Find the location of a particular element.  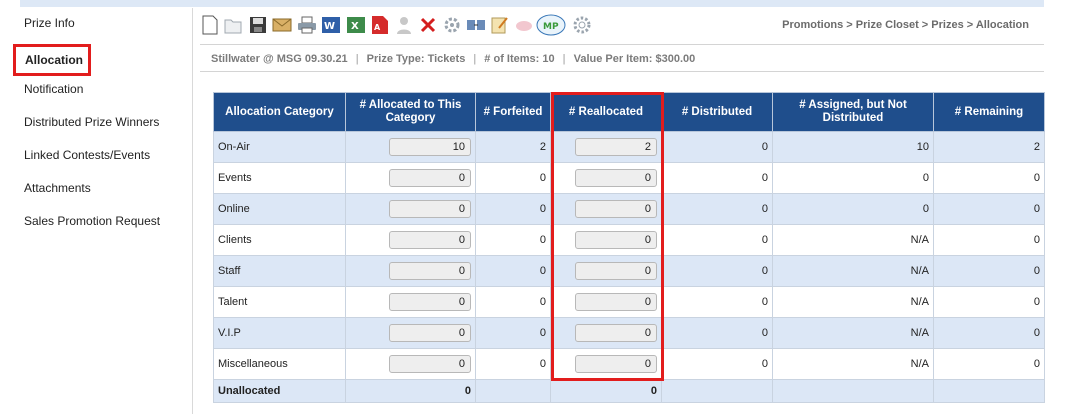

table-row: Miscellaneous 0 0 0 0 N/A 0 is located at coordinates (629, 364).